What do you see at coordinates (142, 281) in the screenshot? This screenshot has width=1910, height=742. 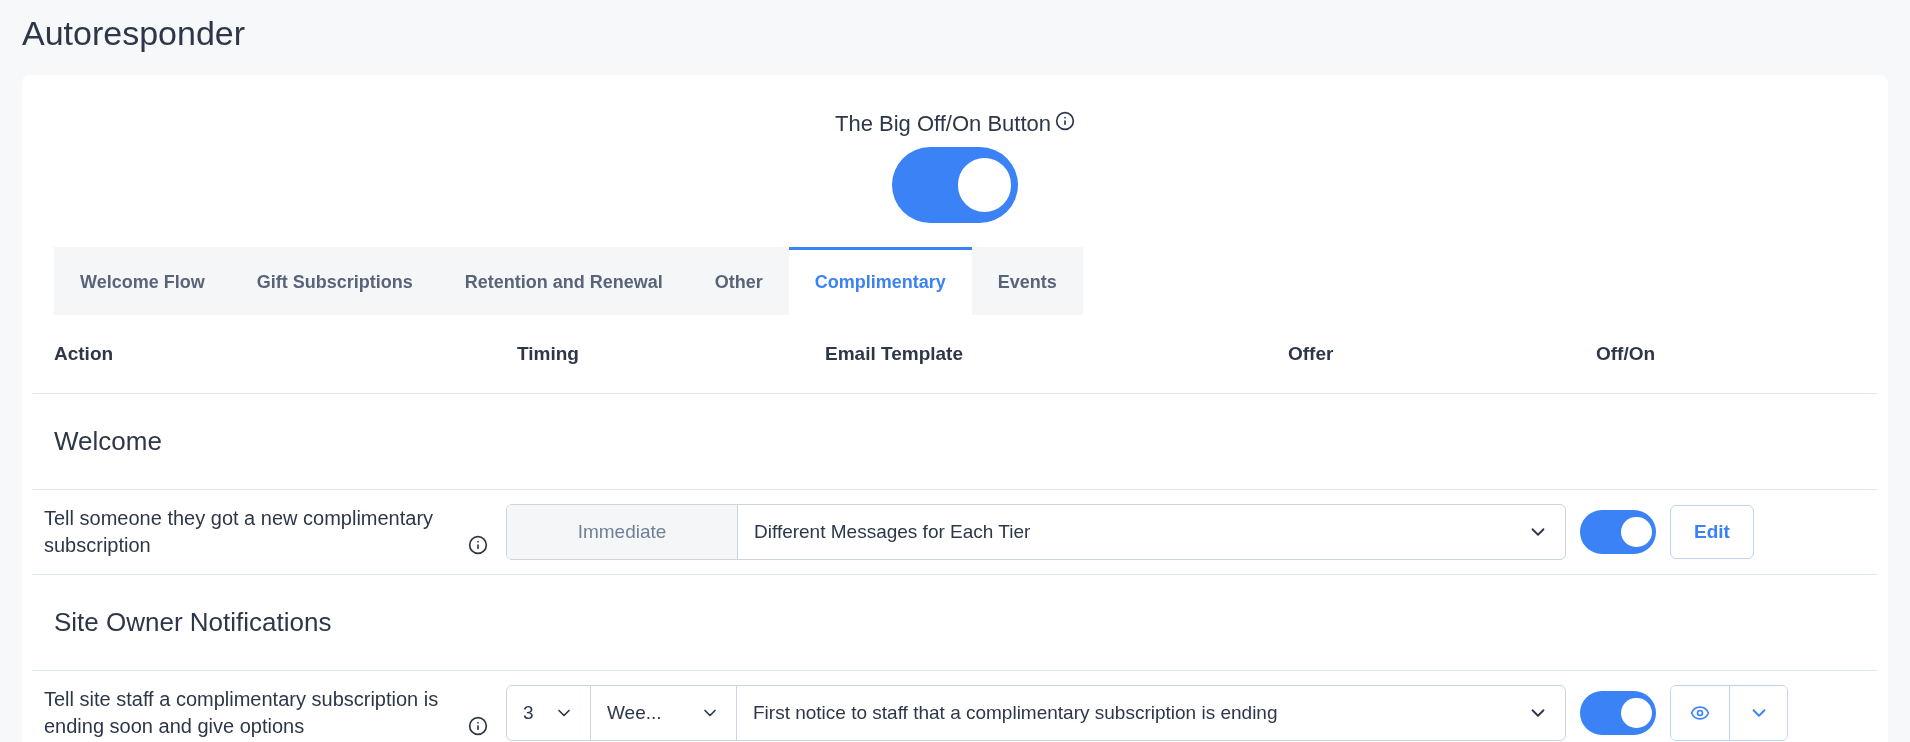 I see `tab: Welcome Flow` at bounding box center [142, 281].